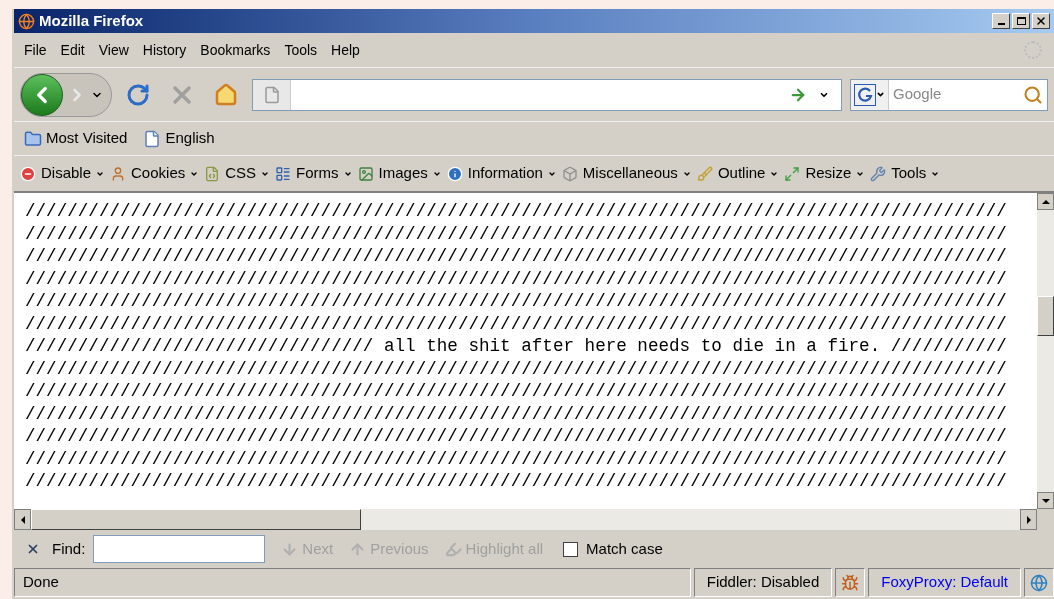 The height and width of the screenshot is (599, 1054). I want to click on maximize-icon, so click(1021, 21).